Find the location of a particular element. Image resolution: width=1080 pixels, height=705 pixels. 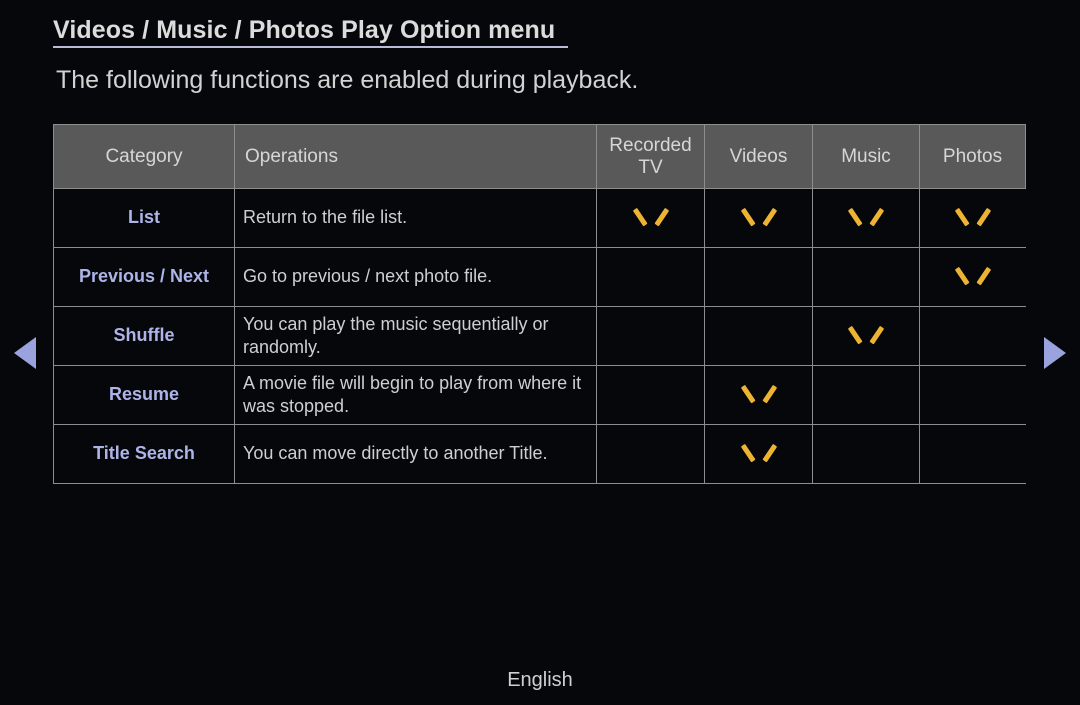

column-header-recorded-tv: Recorded TV is located at coordinates (650, 156).